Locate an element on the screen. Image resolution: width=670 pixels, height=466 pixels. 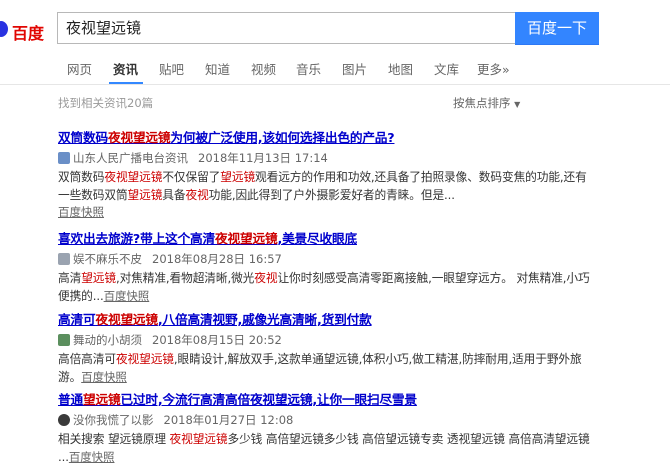
tab-zhidao: 知道 is located at coordinates (217, 68).